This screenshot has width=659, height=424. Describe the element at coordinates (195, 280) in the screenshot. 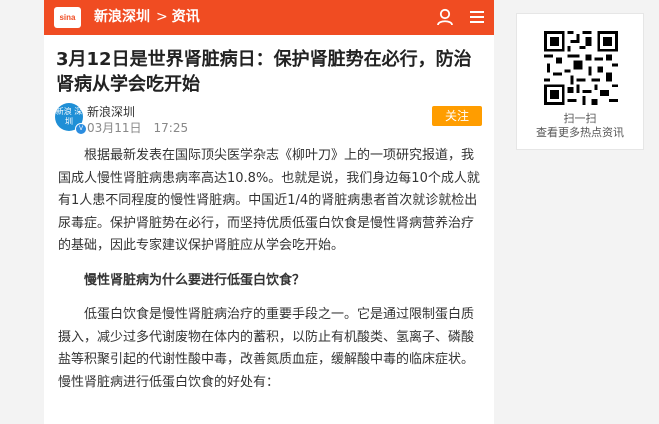

I see `article-subheading: 慢性肾脏病为什么要进行低蛋白饮食？` at that location.